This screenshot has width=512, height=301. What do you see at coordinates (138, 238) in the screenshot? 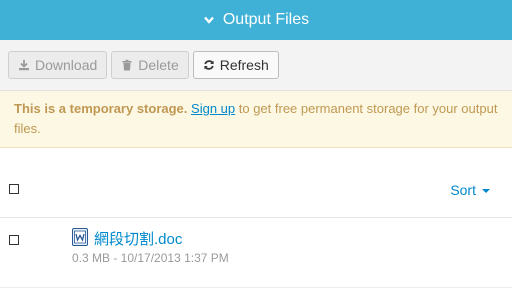
I see `file-name-link: 網段切割.doc` at bounding box center [138, 238].